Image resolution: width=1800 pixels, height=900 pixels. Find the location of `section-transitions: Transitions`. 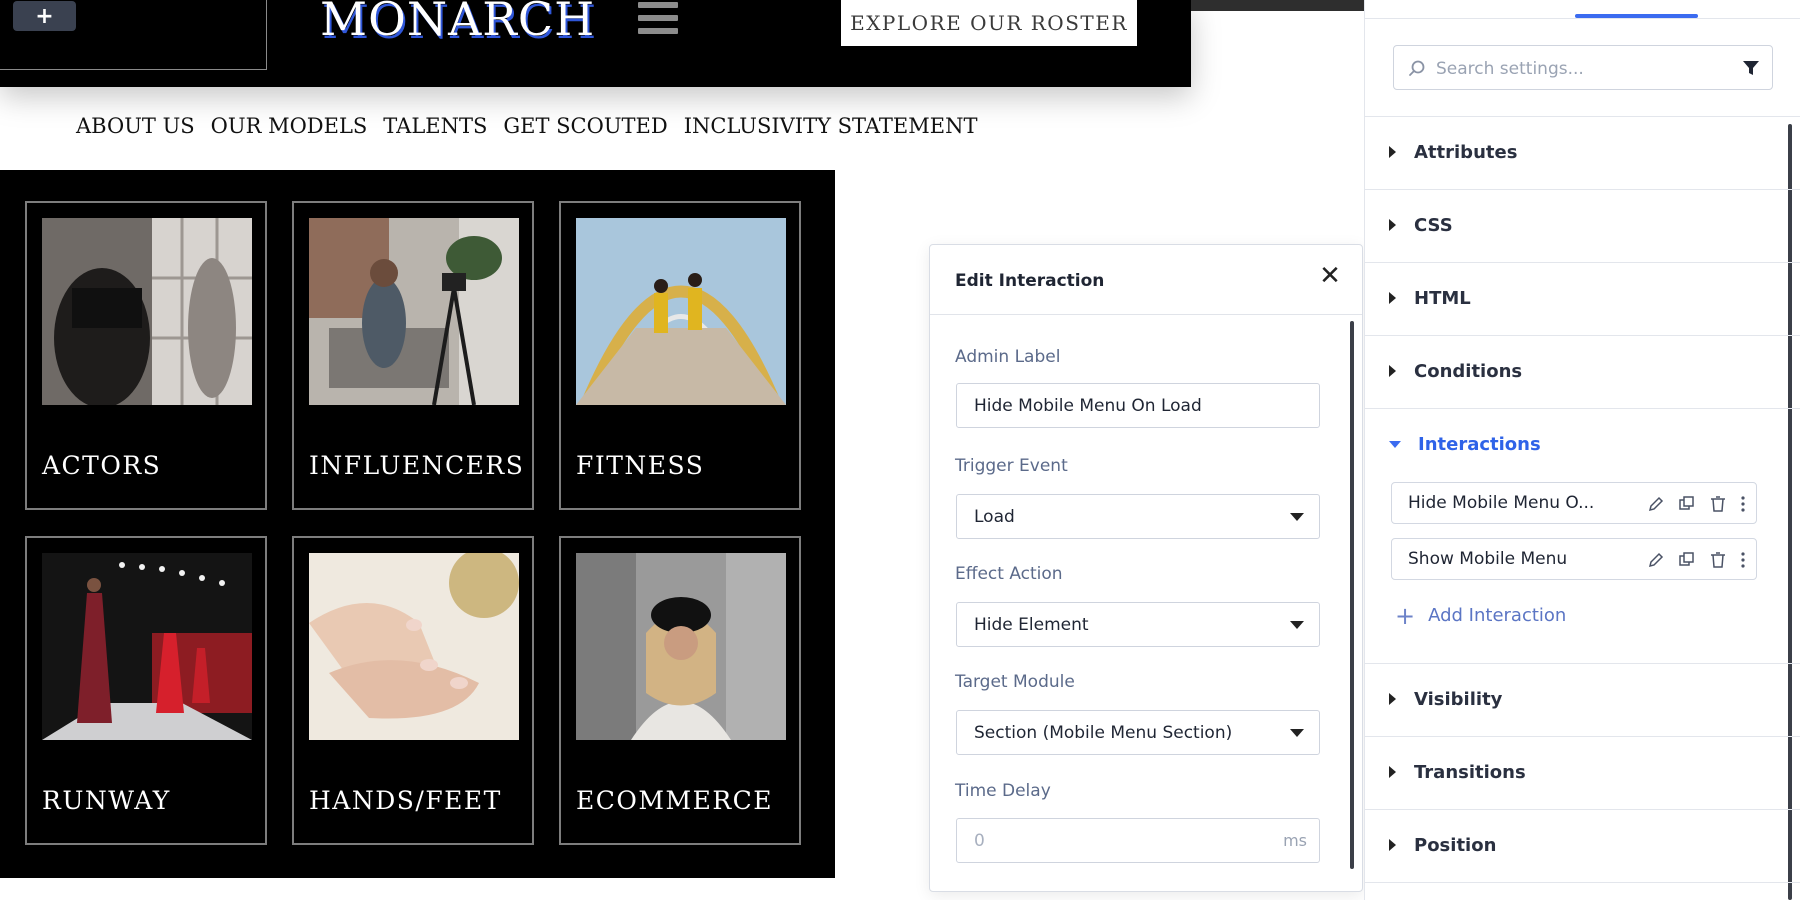

section-transitions: Transitions is located at coordinates (1457, 772).